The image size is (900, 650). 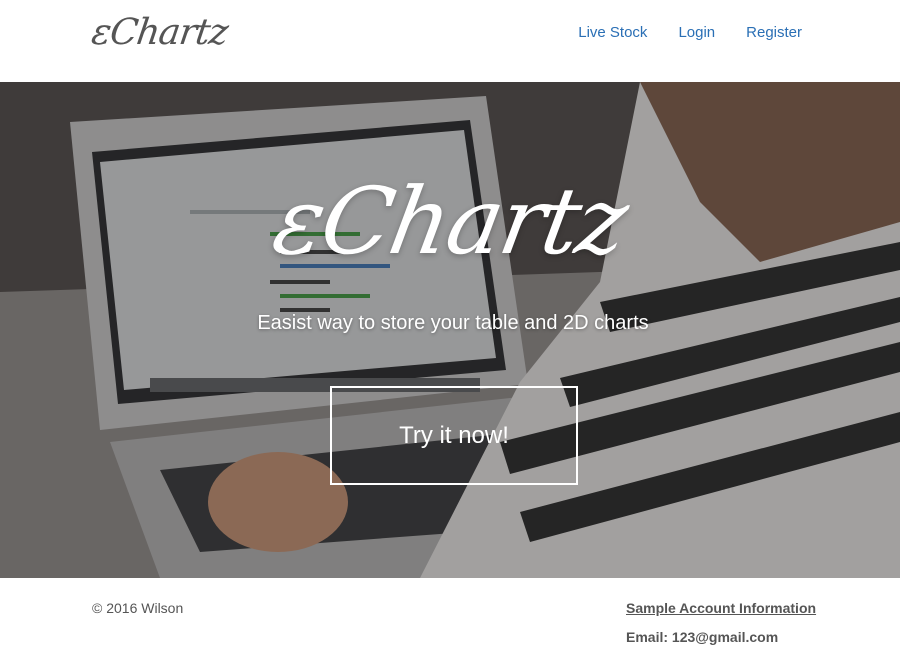 What do you see at coordinates (696, 32) in the screenshot?
I see `nav-link-login: Login` at bounding box center [696, 32].